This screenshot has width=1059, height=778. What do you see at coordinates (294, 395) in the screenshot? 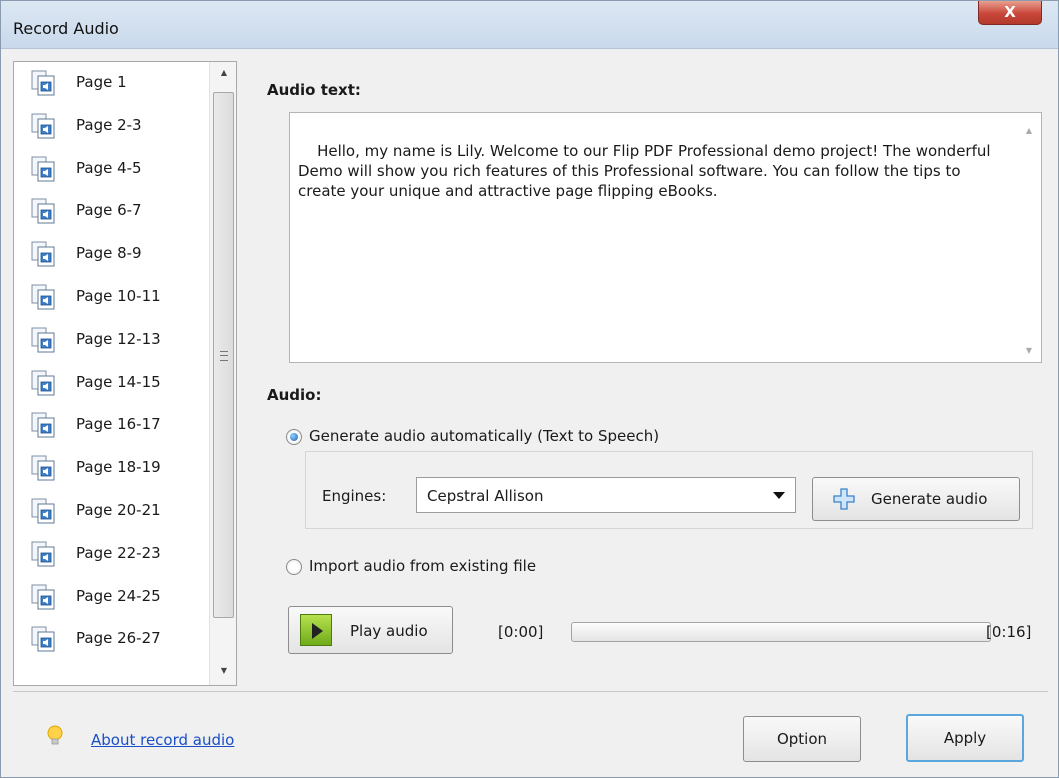
I see `audio-label: Audio:` at bounding box center [294, 395].